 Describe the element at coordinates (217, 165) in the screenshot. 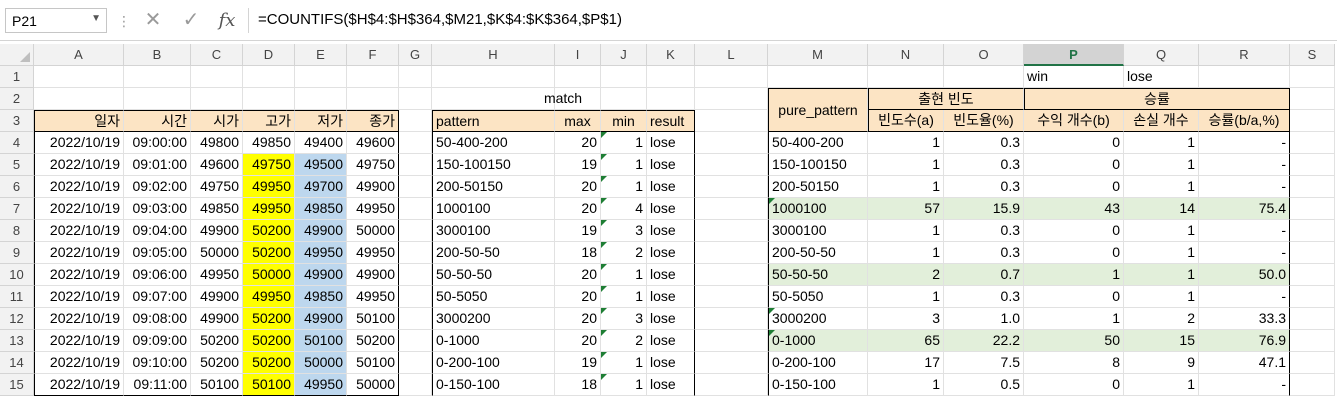

I see `price-cell: 49600` at that location.